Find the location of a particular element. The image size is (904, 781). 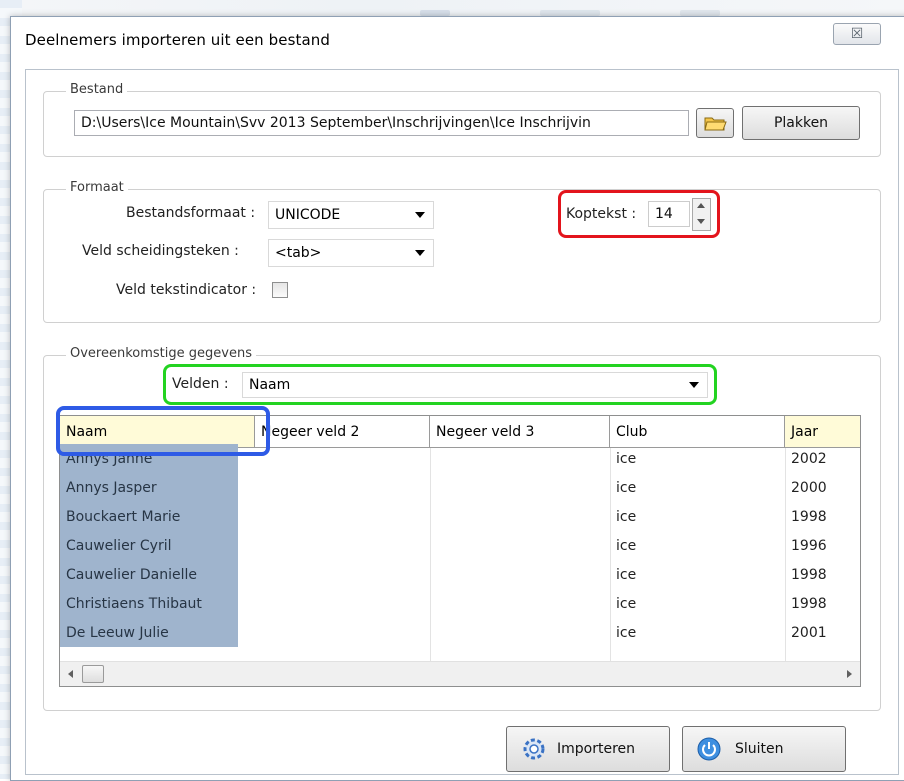

table-row: De Leeuw Julie ice 2001 is located at coordinates (460, 632).